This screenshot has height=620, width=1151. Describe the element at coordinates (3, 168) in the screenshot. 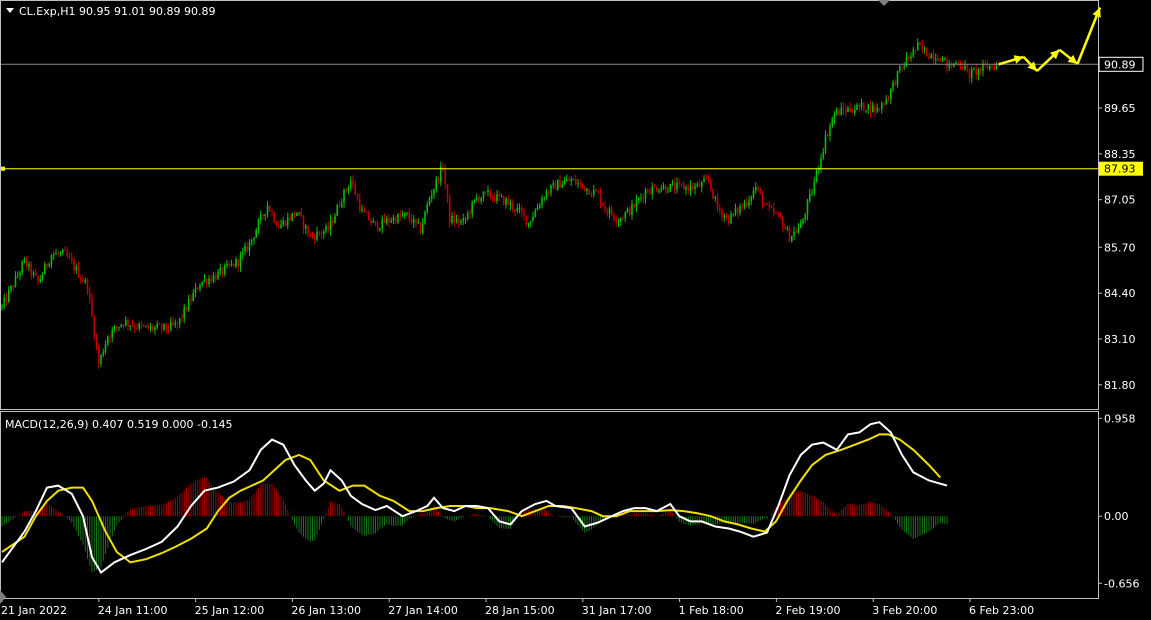

I see `level-line-handle` at that location.